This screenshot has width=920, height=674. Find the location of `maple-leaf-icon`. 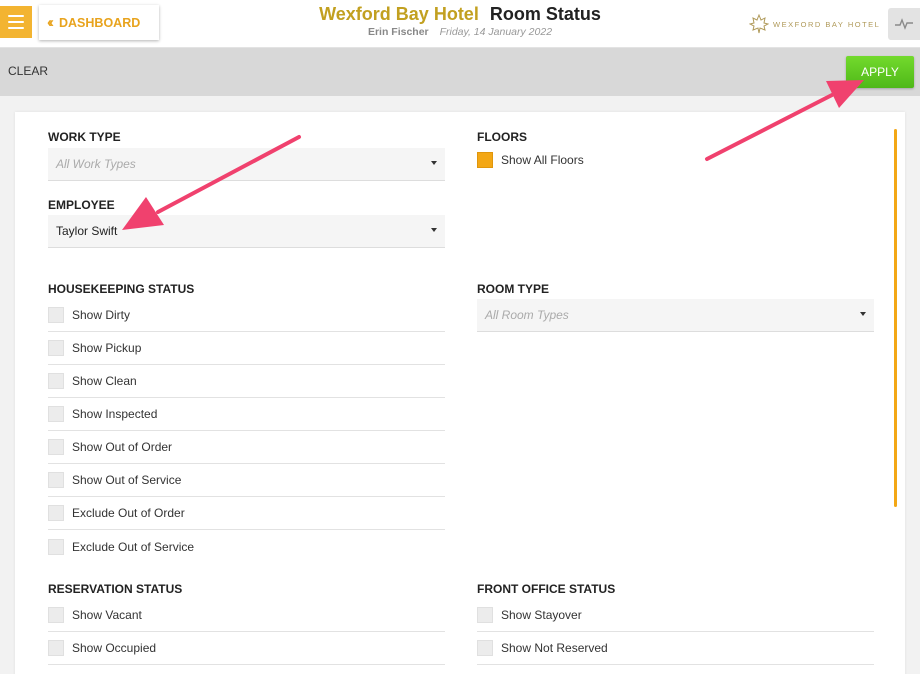

maple-leaf-icon is located at coordinates (759, 24).